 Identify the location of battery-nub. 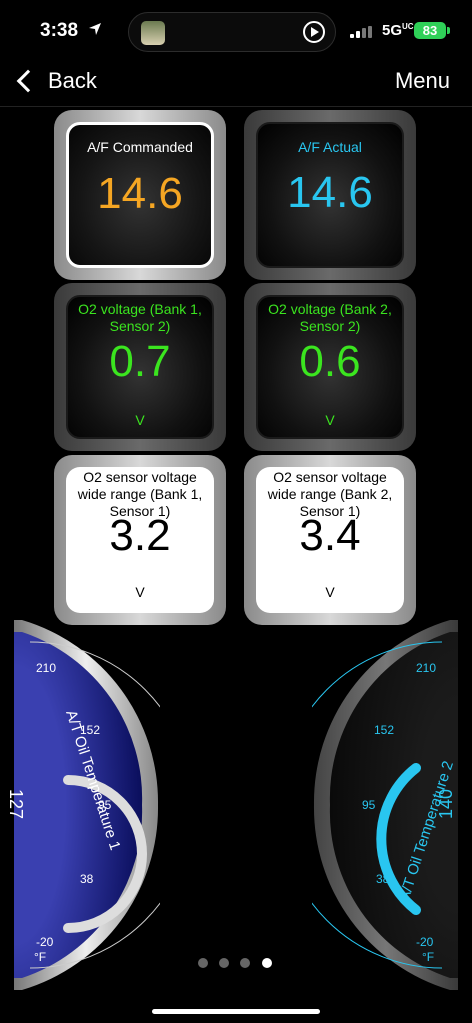
(448, 30).